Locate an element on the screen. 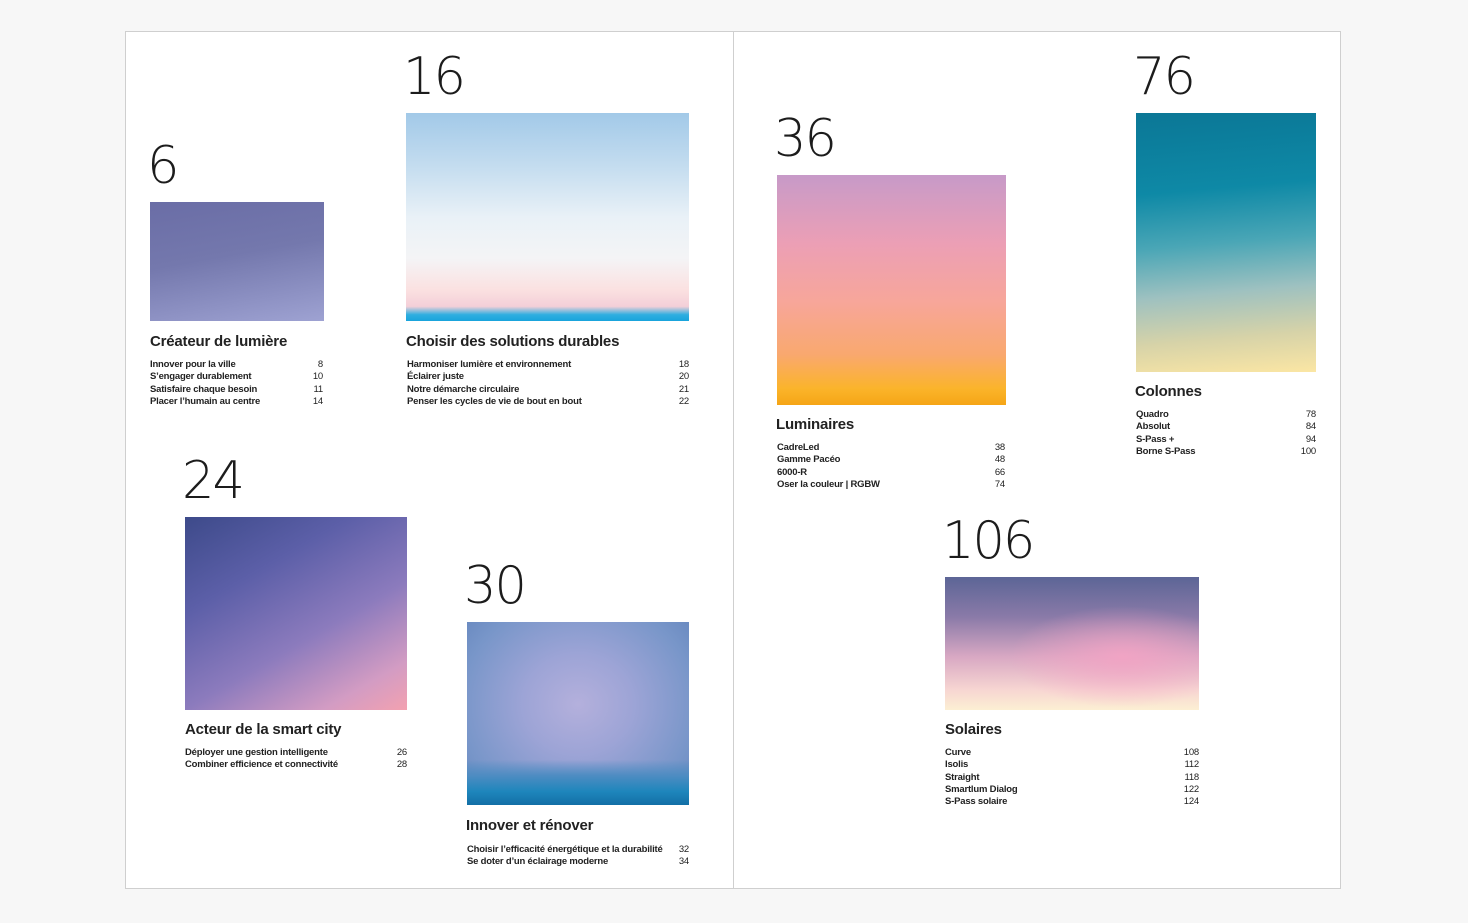 This screenshot has height=923, width=1468. toc-item: Borne S-Pass 100 is located at coordinates (1226, 452).